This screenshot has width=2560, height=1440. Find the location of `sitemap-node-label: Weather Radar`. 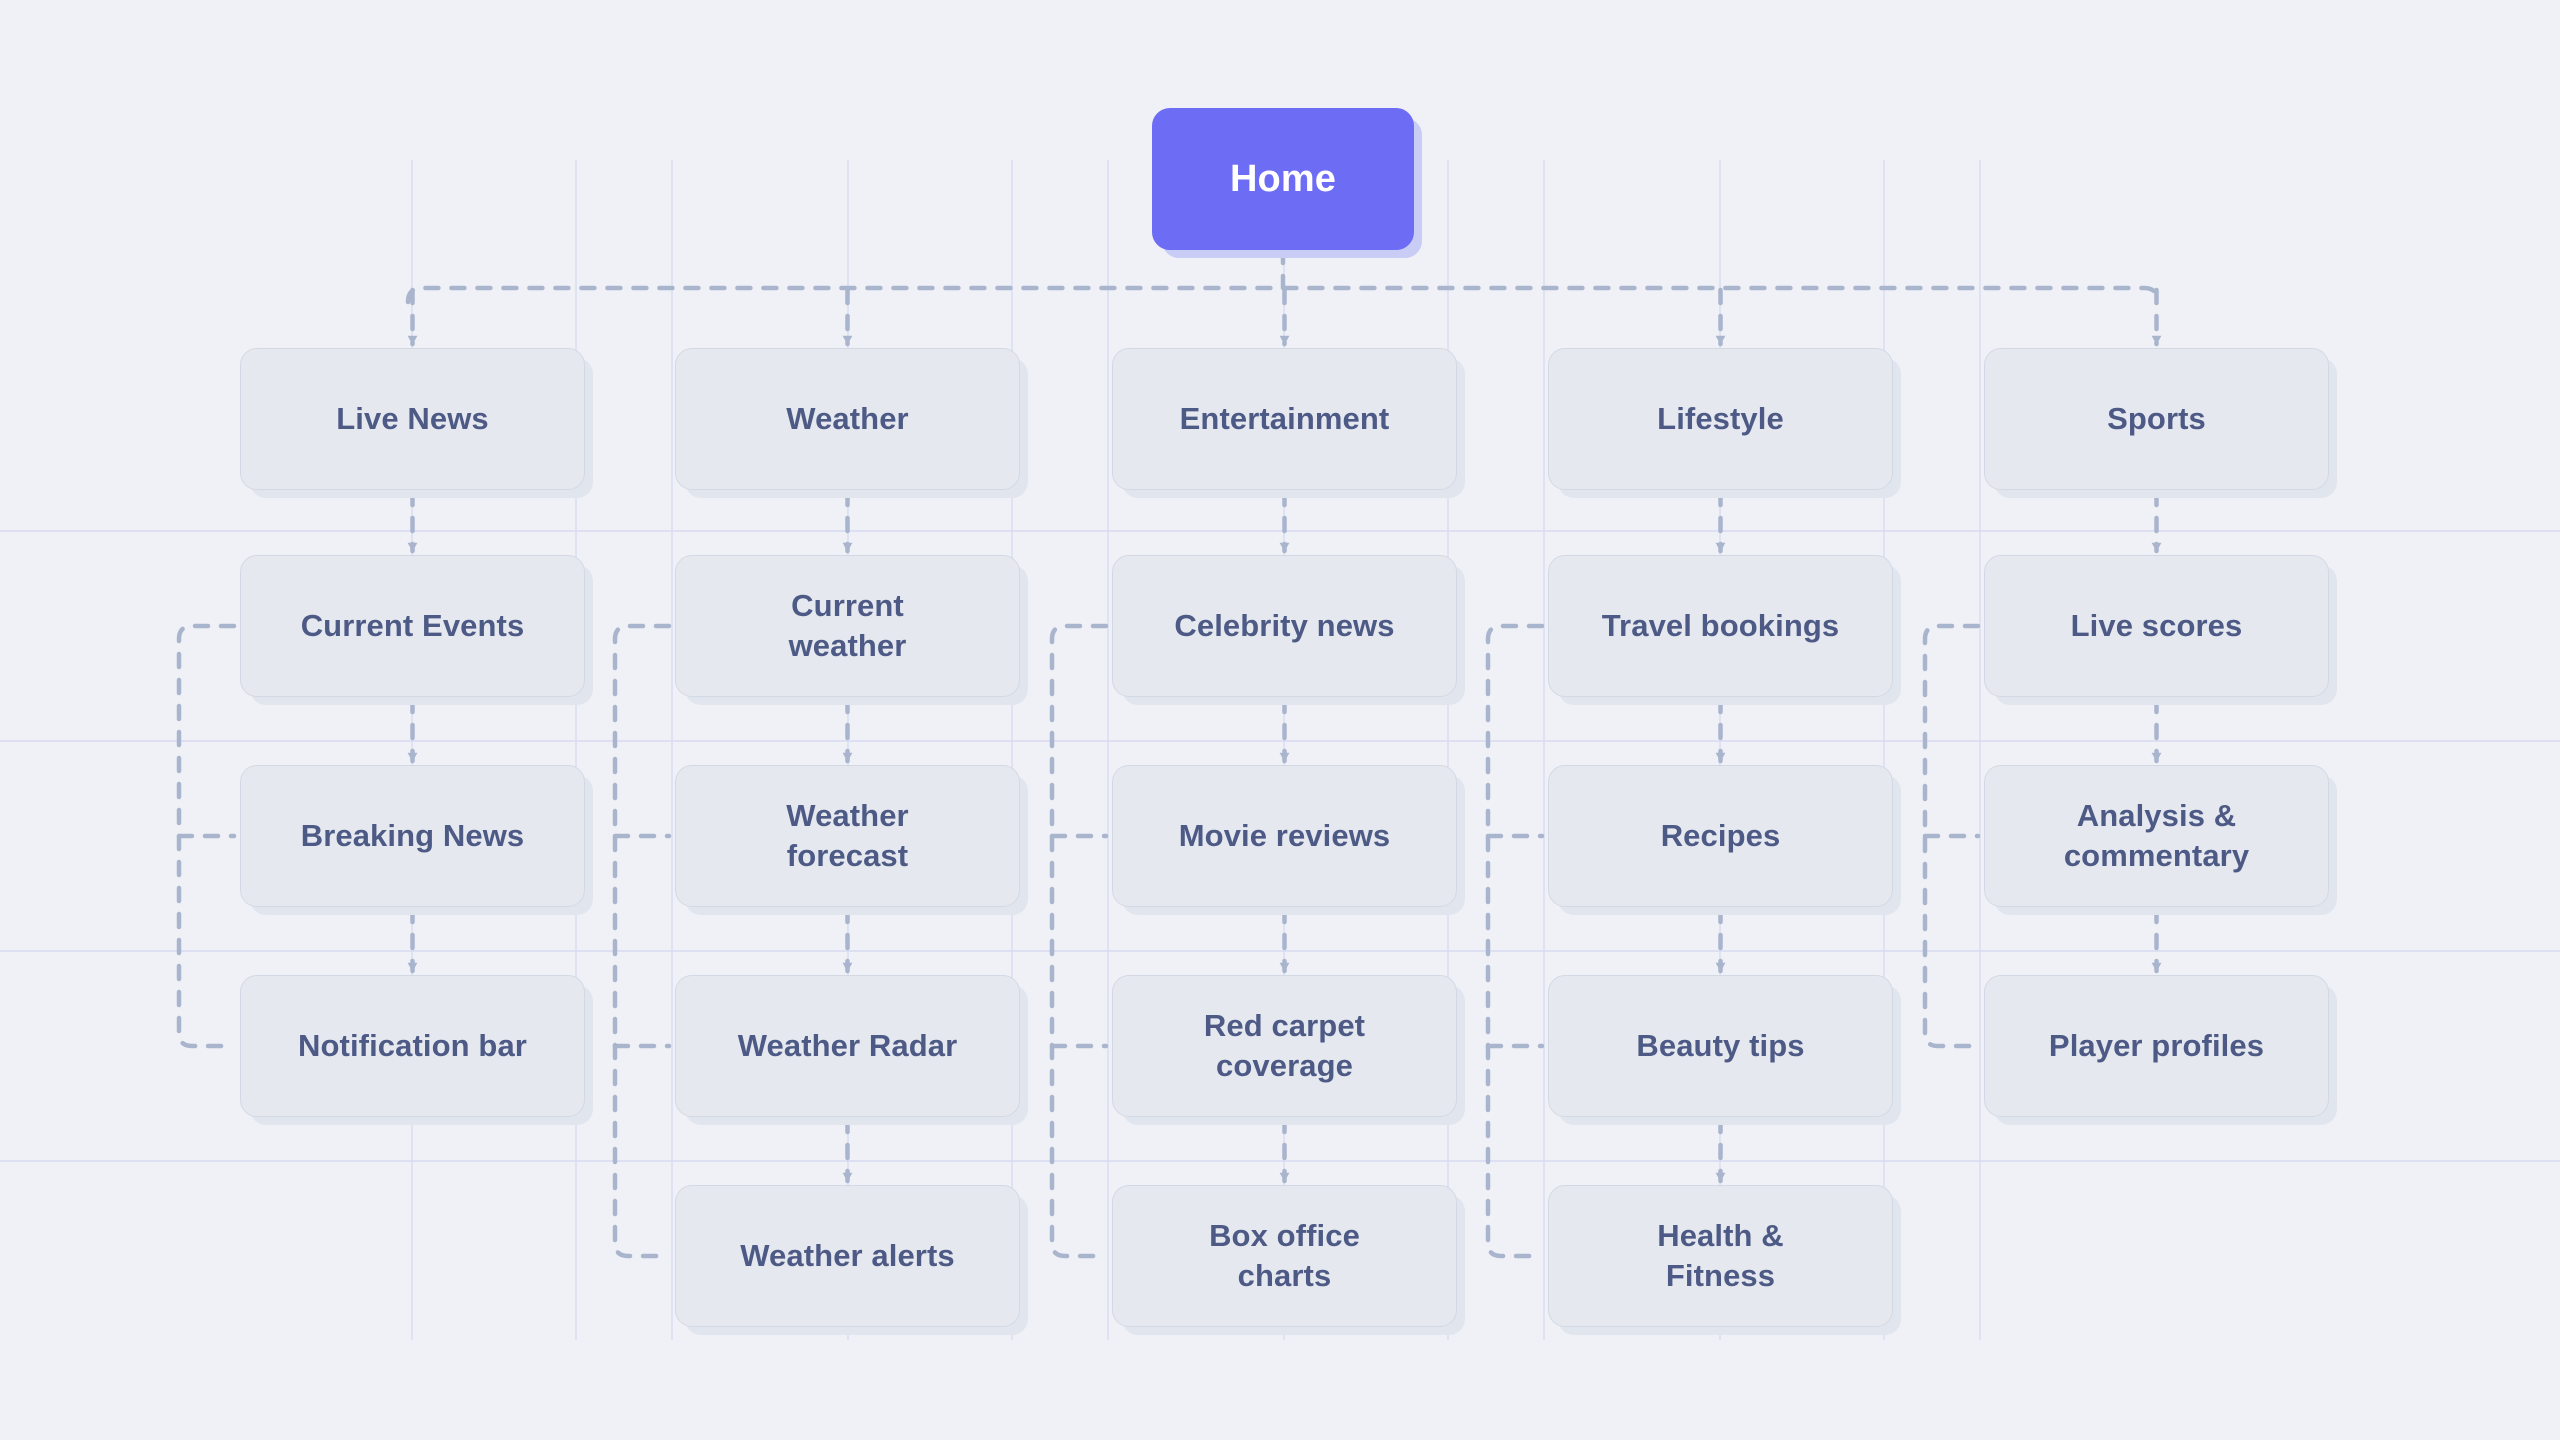

sitemap-node-label: Weather Radar is located at coordinates (847, 1046).